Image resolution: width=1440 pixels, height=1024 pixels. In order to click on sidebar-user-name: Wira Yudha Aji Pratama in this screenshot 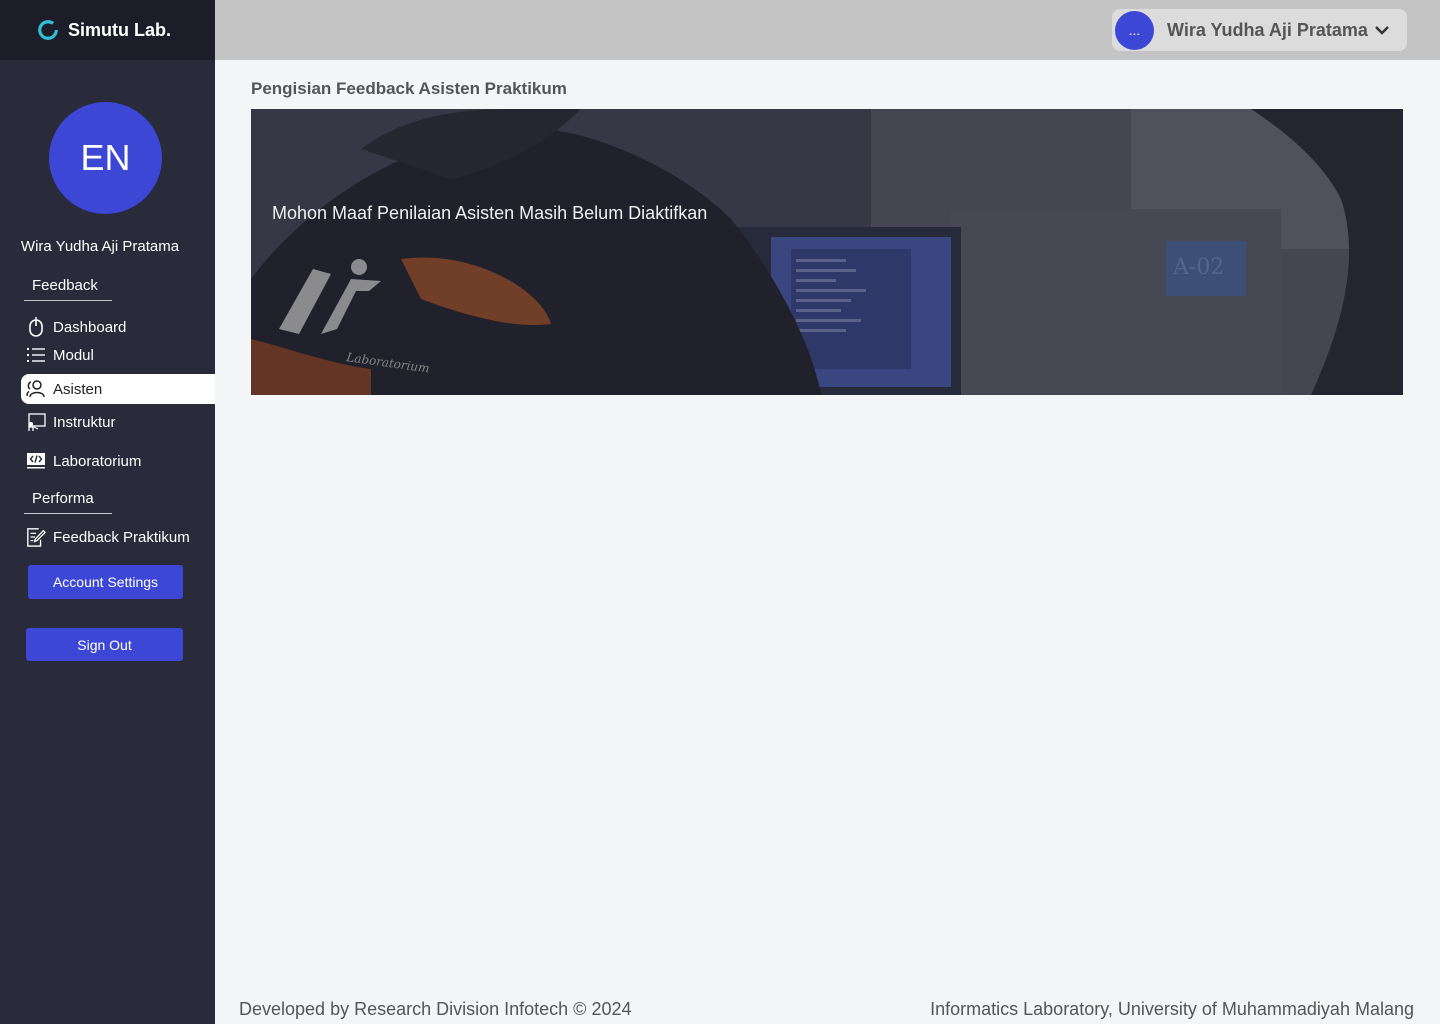, I will do `click(100, 246)`.